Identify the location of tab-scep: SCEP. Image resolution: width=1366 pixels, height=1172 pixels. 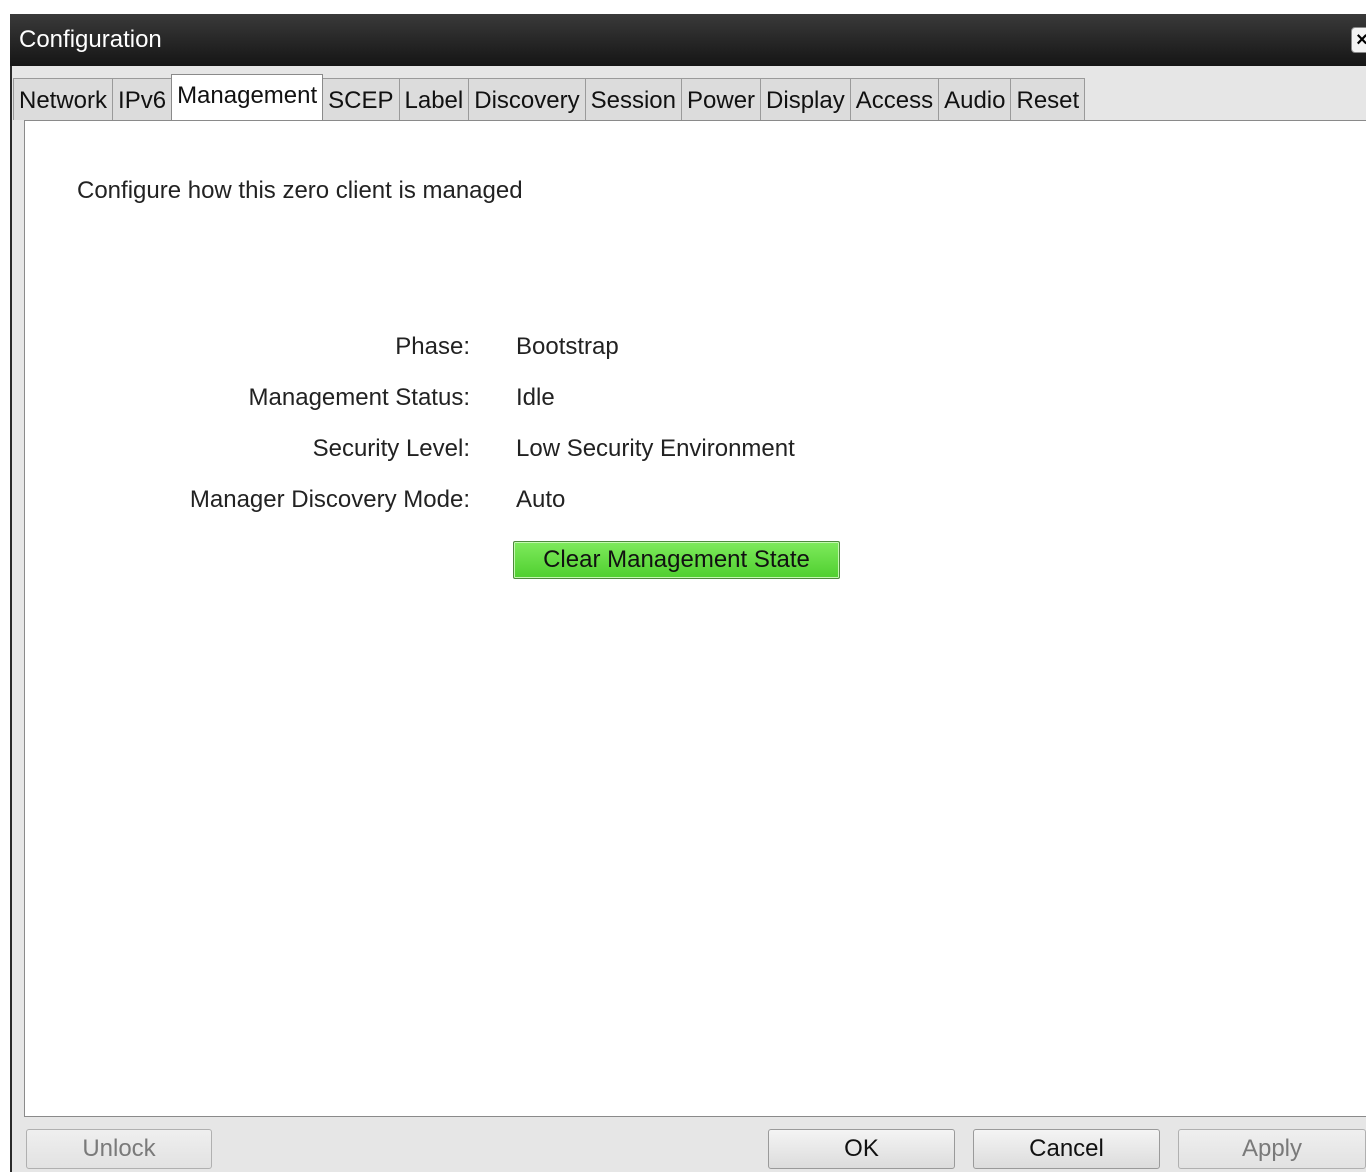
(361, 99).